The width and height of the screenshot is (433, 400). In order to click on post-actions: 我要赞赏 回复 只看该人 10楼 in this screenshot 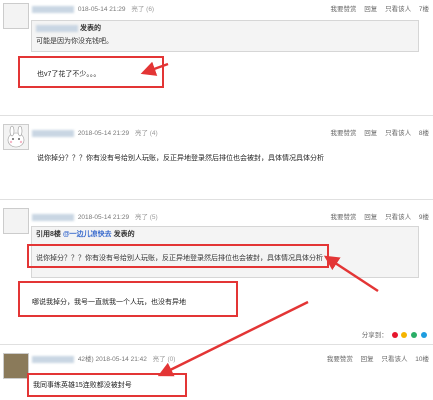, I will do `click(375, 358)`.